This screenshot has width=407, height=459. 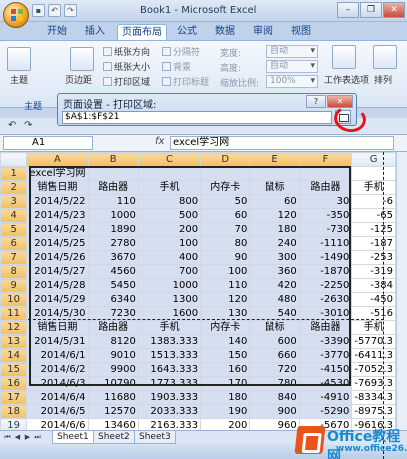 What do you see at coordinates (113, 257) in the screenshot?
I see `grid-cell: 3670` at bounding box center [113, 257].